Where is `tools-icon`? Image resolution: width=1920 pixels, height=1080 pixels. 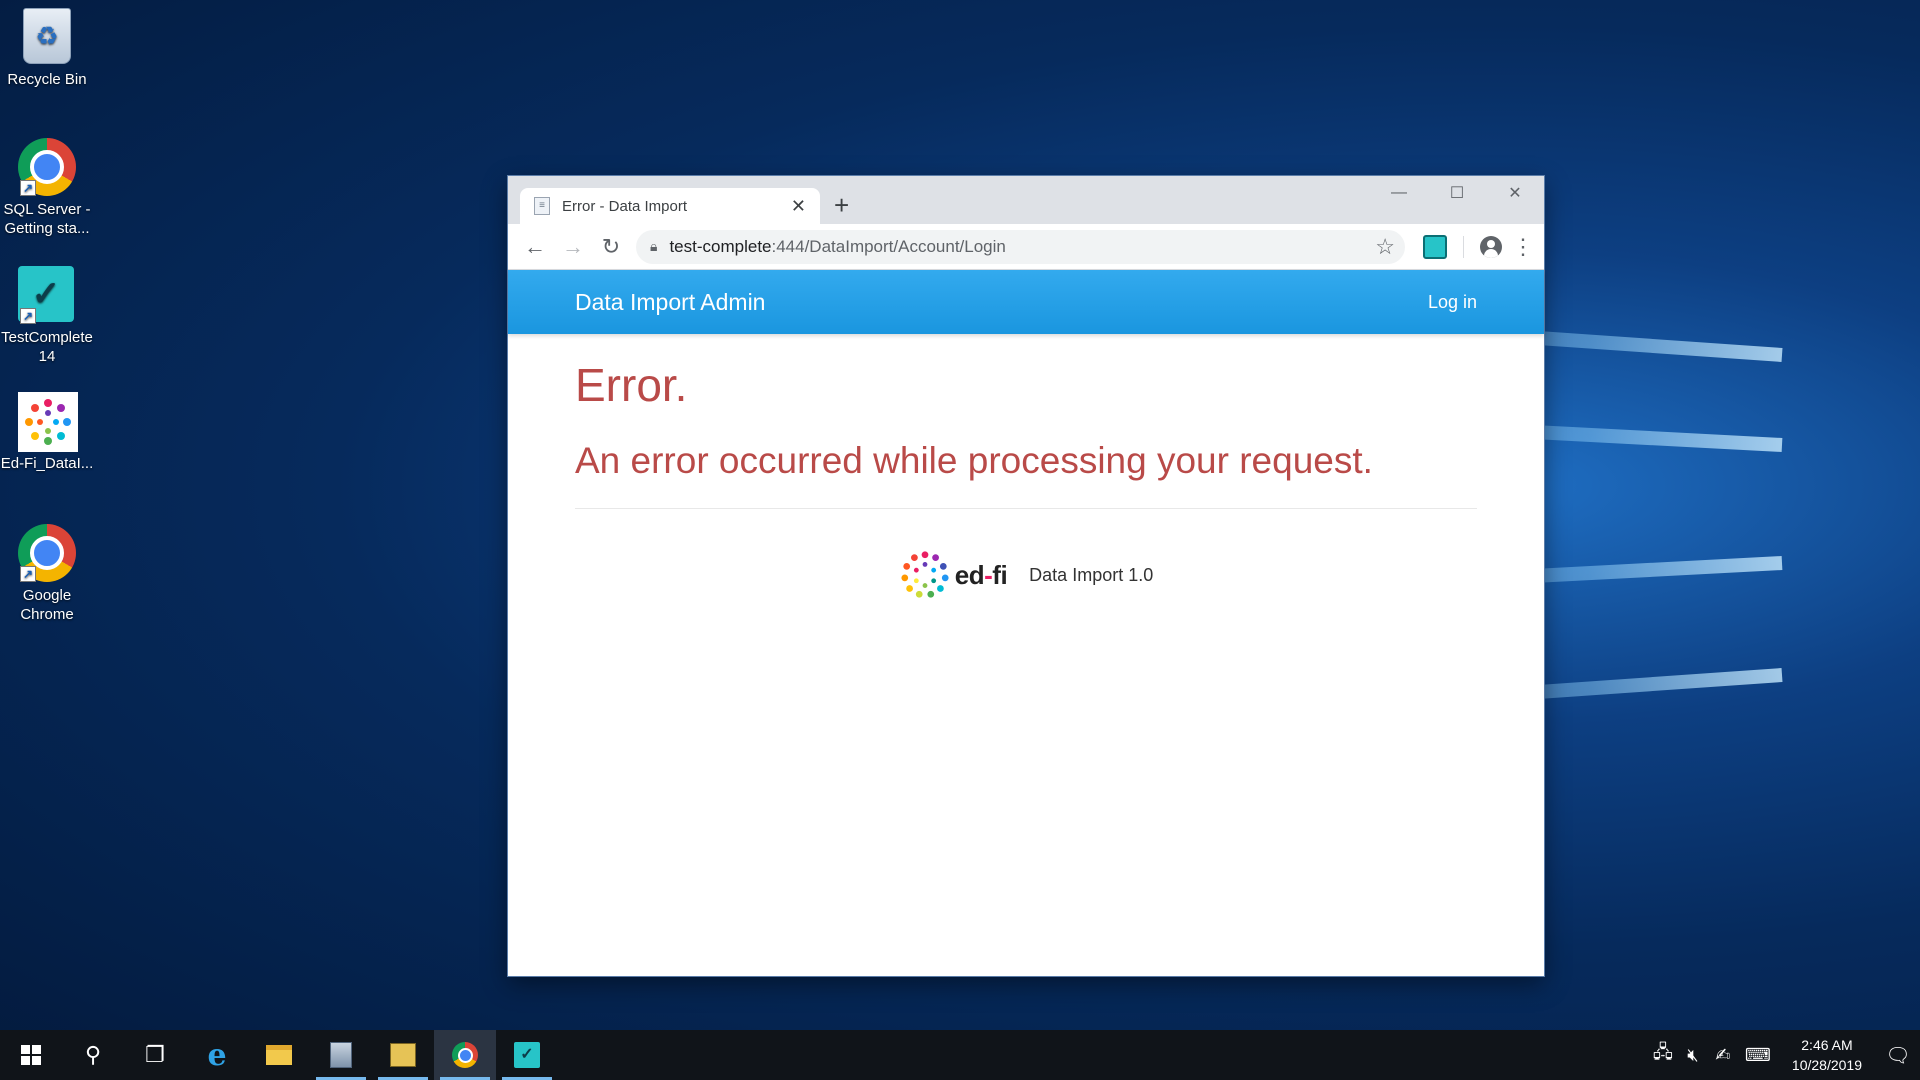
tools-icon is located at coordinates (403, 1055).